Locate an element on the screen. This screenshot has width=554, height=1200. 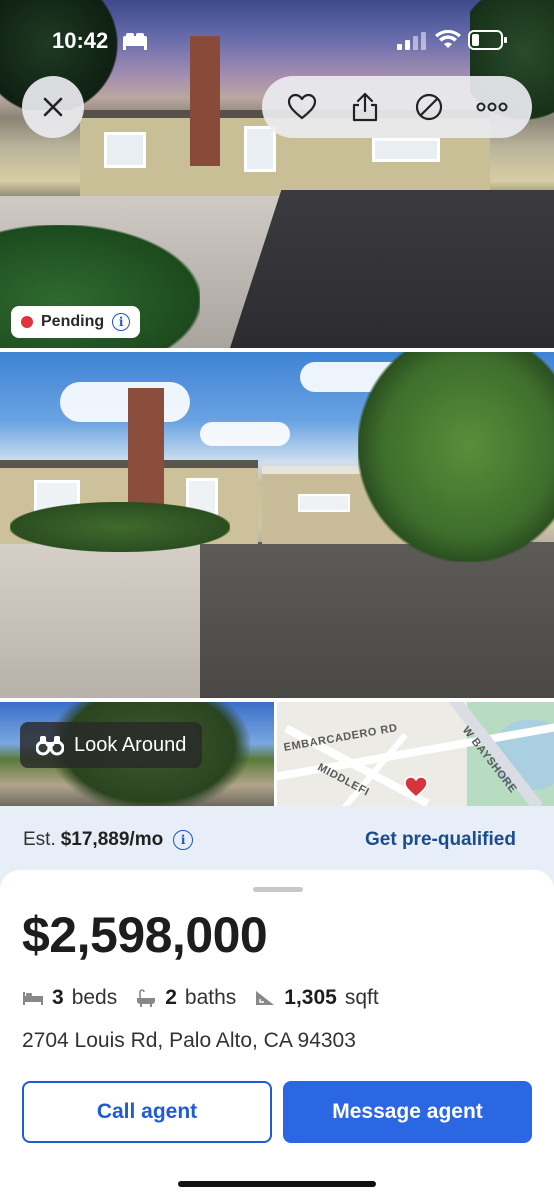
battery-icon is located at coordinates (487, 40).